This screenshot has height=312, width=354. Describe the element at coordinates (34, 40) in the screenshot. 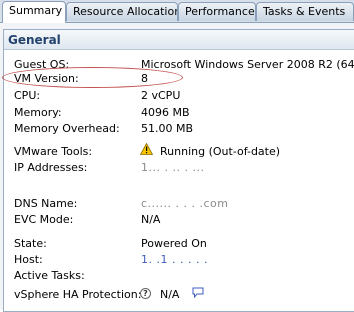

I see `panel-title: General` at that location.